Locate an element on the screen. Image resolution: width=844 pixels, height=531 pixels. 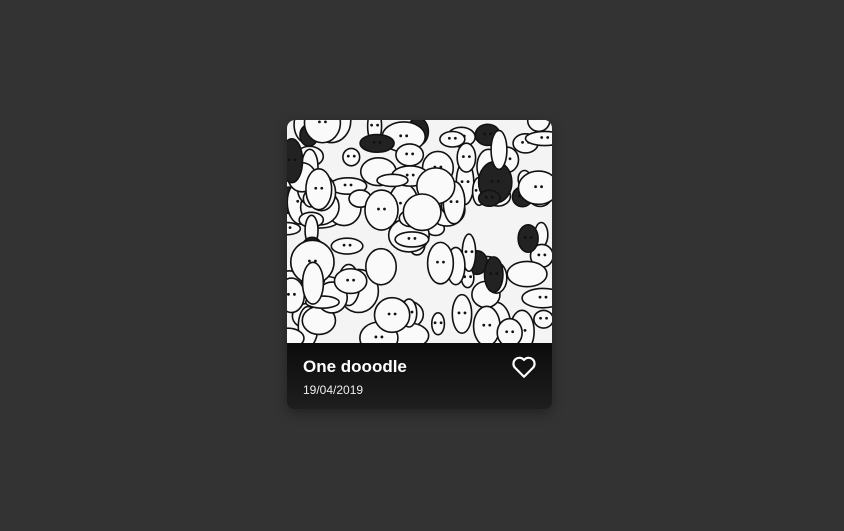
heart-icon is located at coordinates (524, 367).